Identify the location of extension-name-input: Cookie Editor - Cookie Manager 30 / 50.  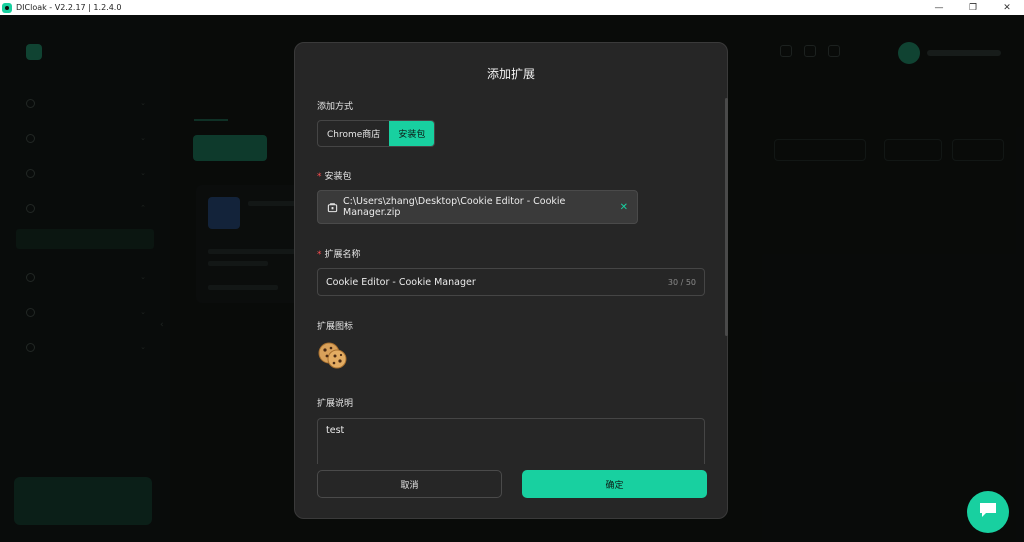
(511, 282).